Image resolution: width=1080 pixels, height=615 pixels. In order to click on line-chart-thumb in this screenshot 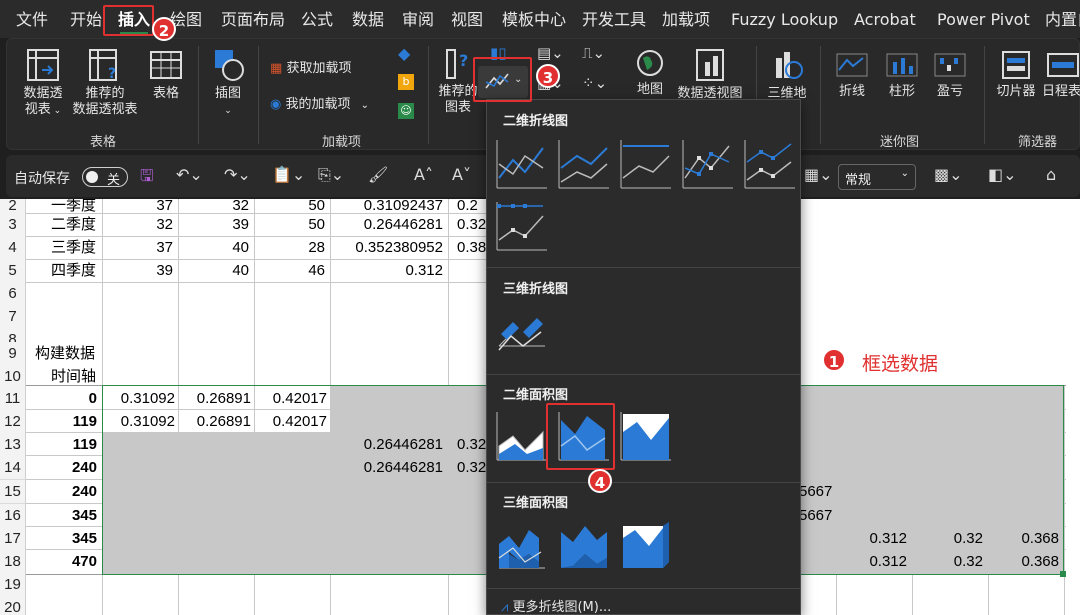, I will do `click(522, 165)`.